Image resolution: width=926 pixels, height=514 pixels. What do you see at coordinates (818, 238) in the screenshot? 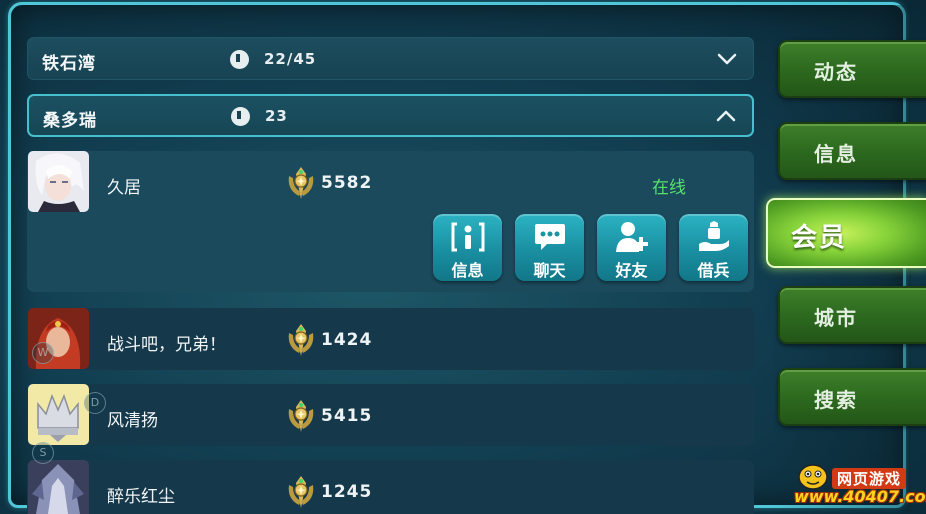
I see `tab-label: 会员` at bounding box center [818, 238].